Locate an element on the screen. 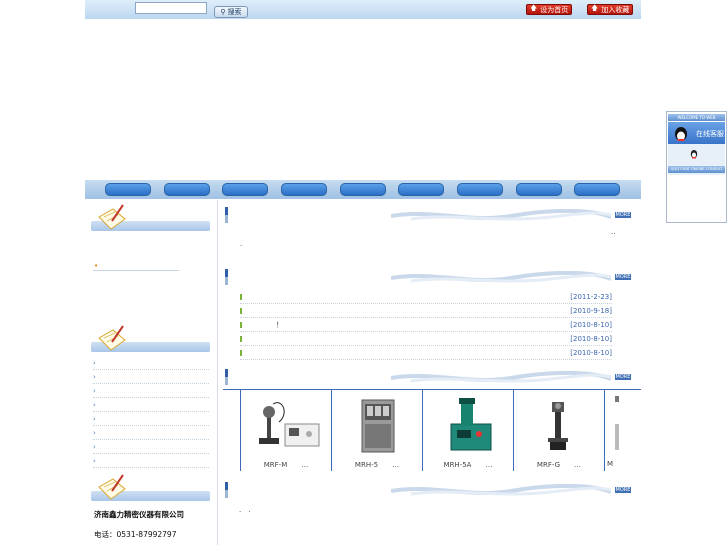  nav-bar is located at coordinates (363, 189).